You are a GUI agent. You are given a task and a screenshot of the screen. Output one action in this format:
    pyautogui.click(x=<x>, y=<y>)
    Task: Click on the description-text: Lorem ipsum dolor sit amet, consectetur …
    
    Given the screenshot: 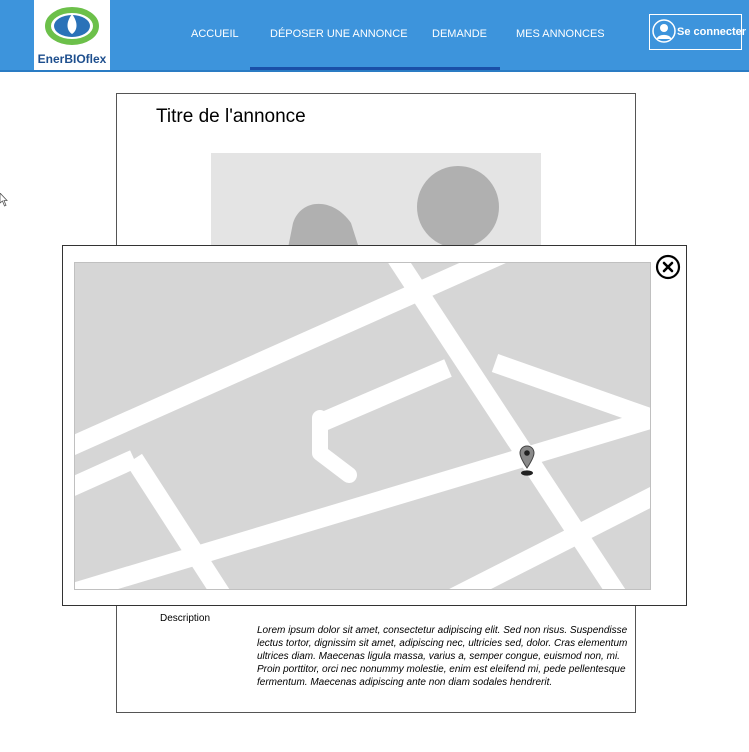 What is the action you would take?
    pyautogui.click(x=442, y=656)
    